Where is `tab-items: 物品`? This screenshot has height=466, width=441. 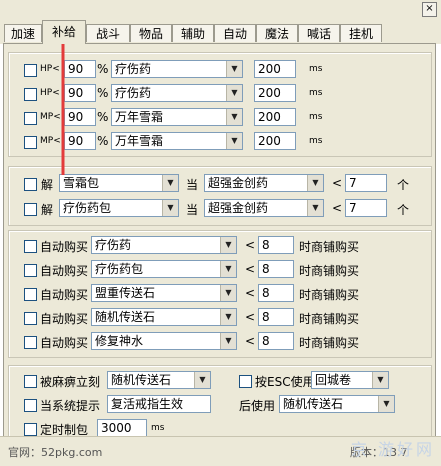 tab-items: 物品 is located at coordinates (151, 33).